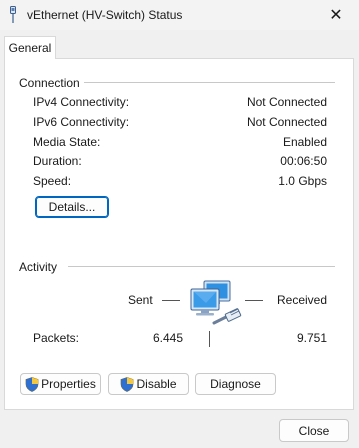 The width and height of the screenshot is (359, 448). What do you see at coordinates (81, 122) in the screenshot?
I see `ipv6-label: IPv6 Connectivity:` at bounding box center [81, 122].